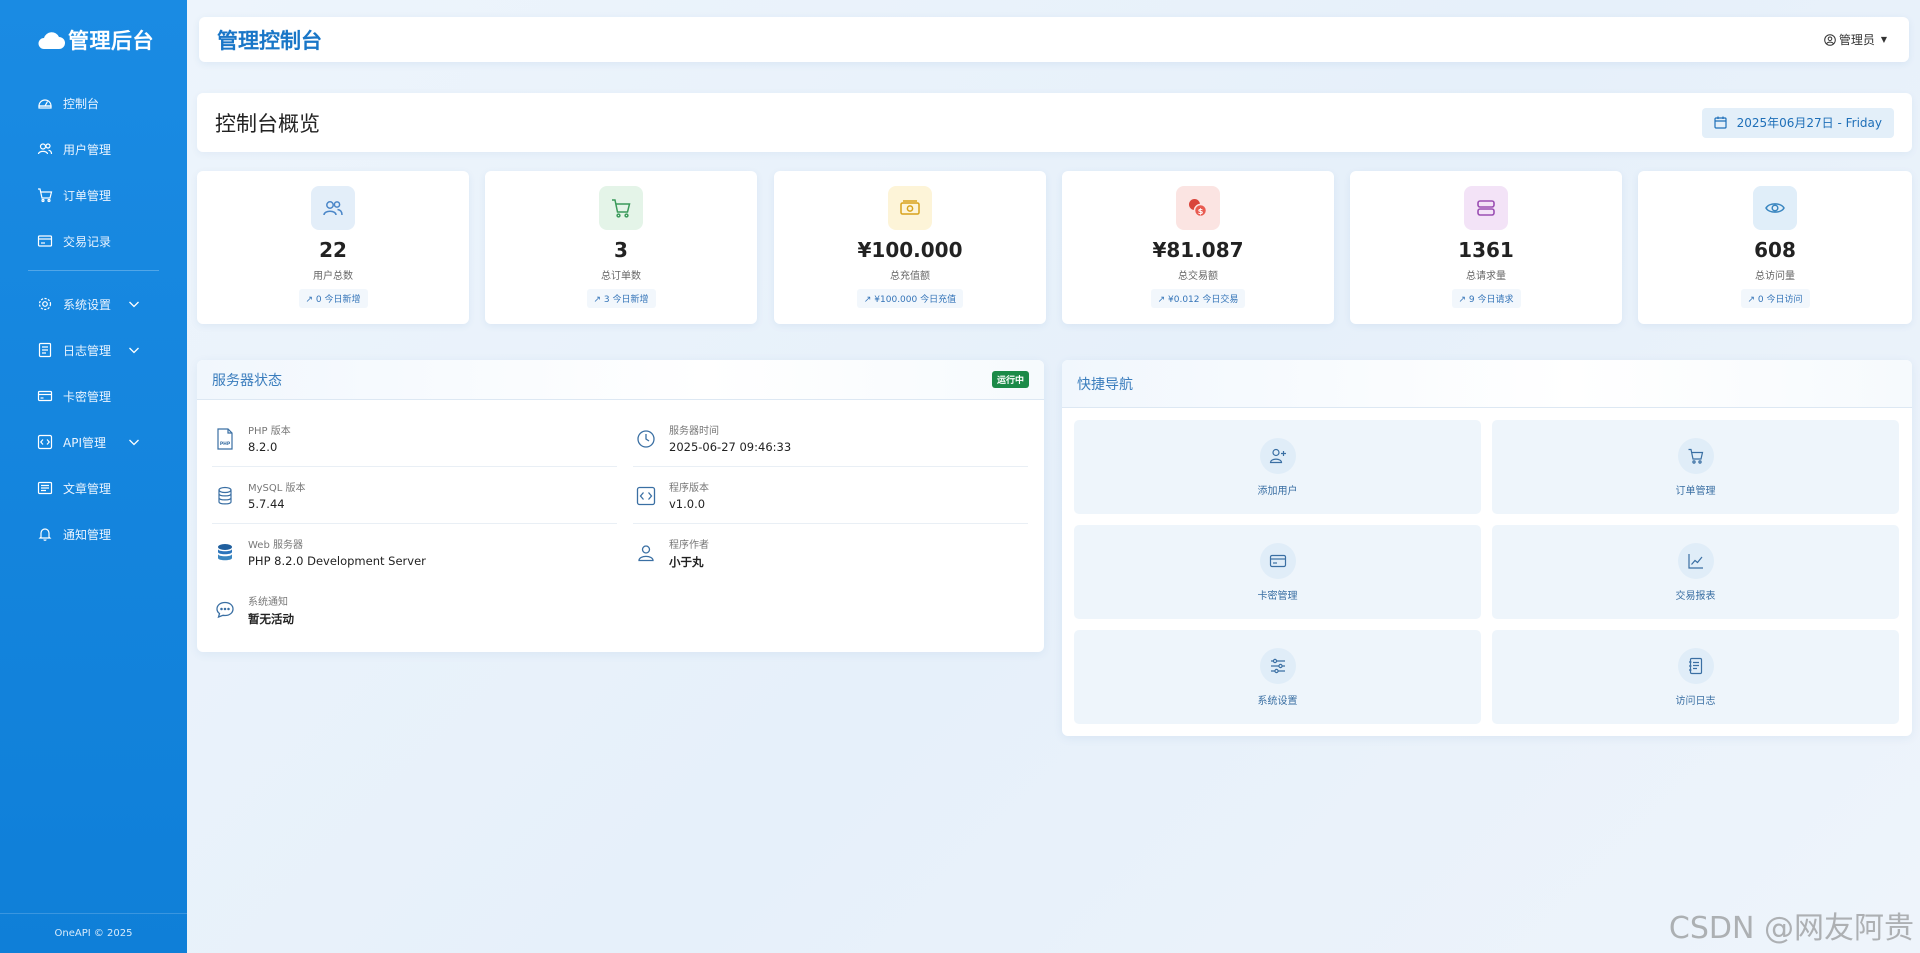 The height and width of the screenshot is (953, 1920). I want to click on quick-tile-reports: 交易报表, so click(1695, 572).